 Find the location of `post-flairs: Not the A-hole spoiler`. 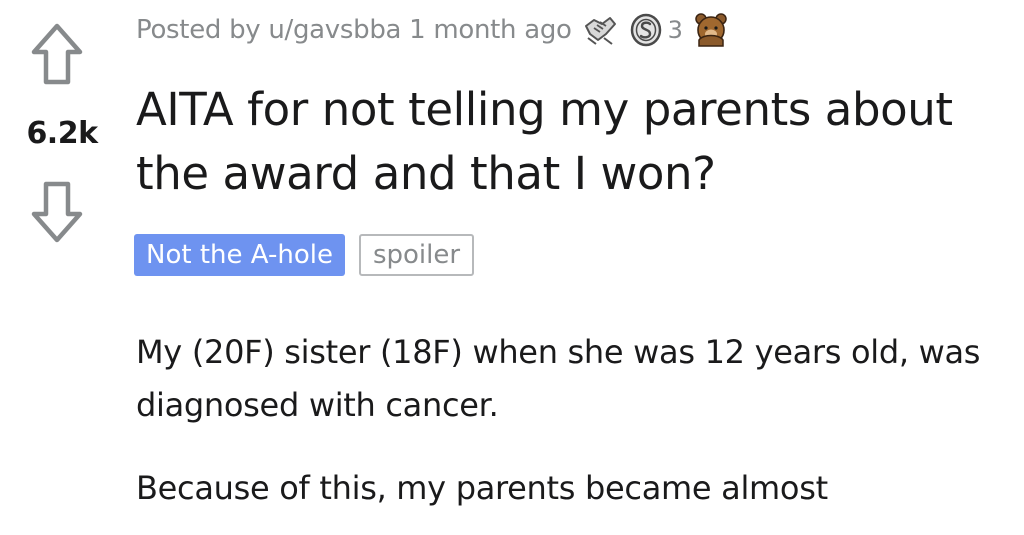

post-flairs: Not the A-hole spoiler is located at coordinates (304, 255).